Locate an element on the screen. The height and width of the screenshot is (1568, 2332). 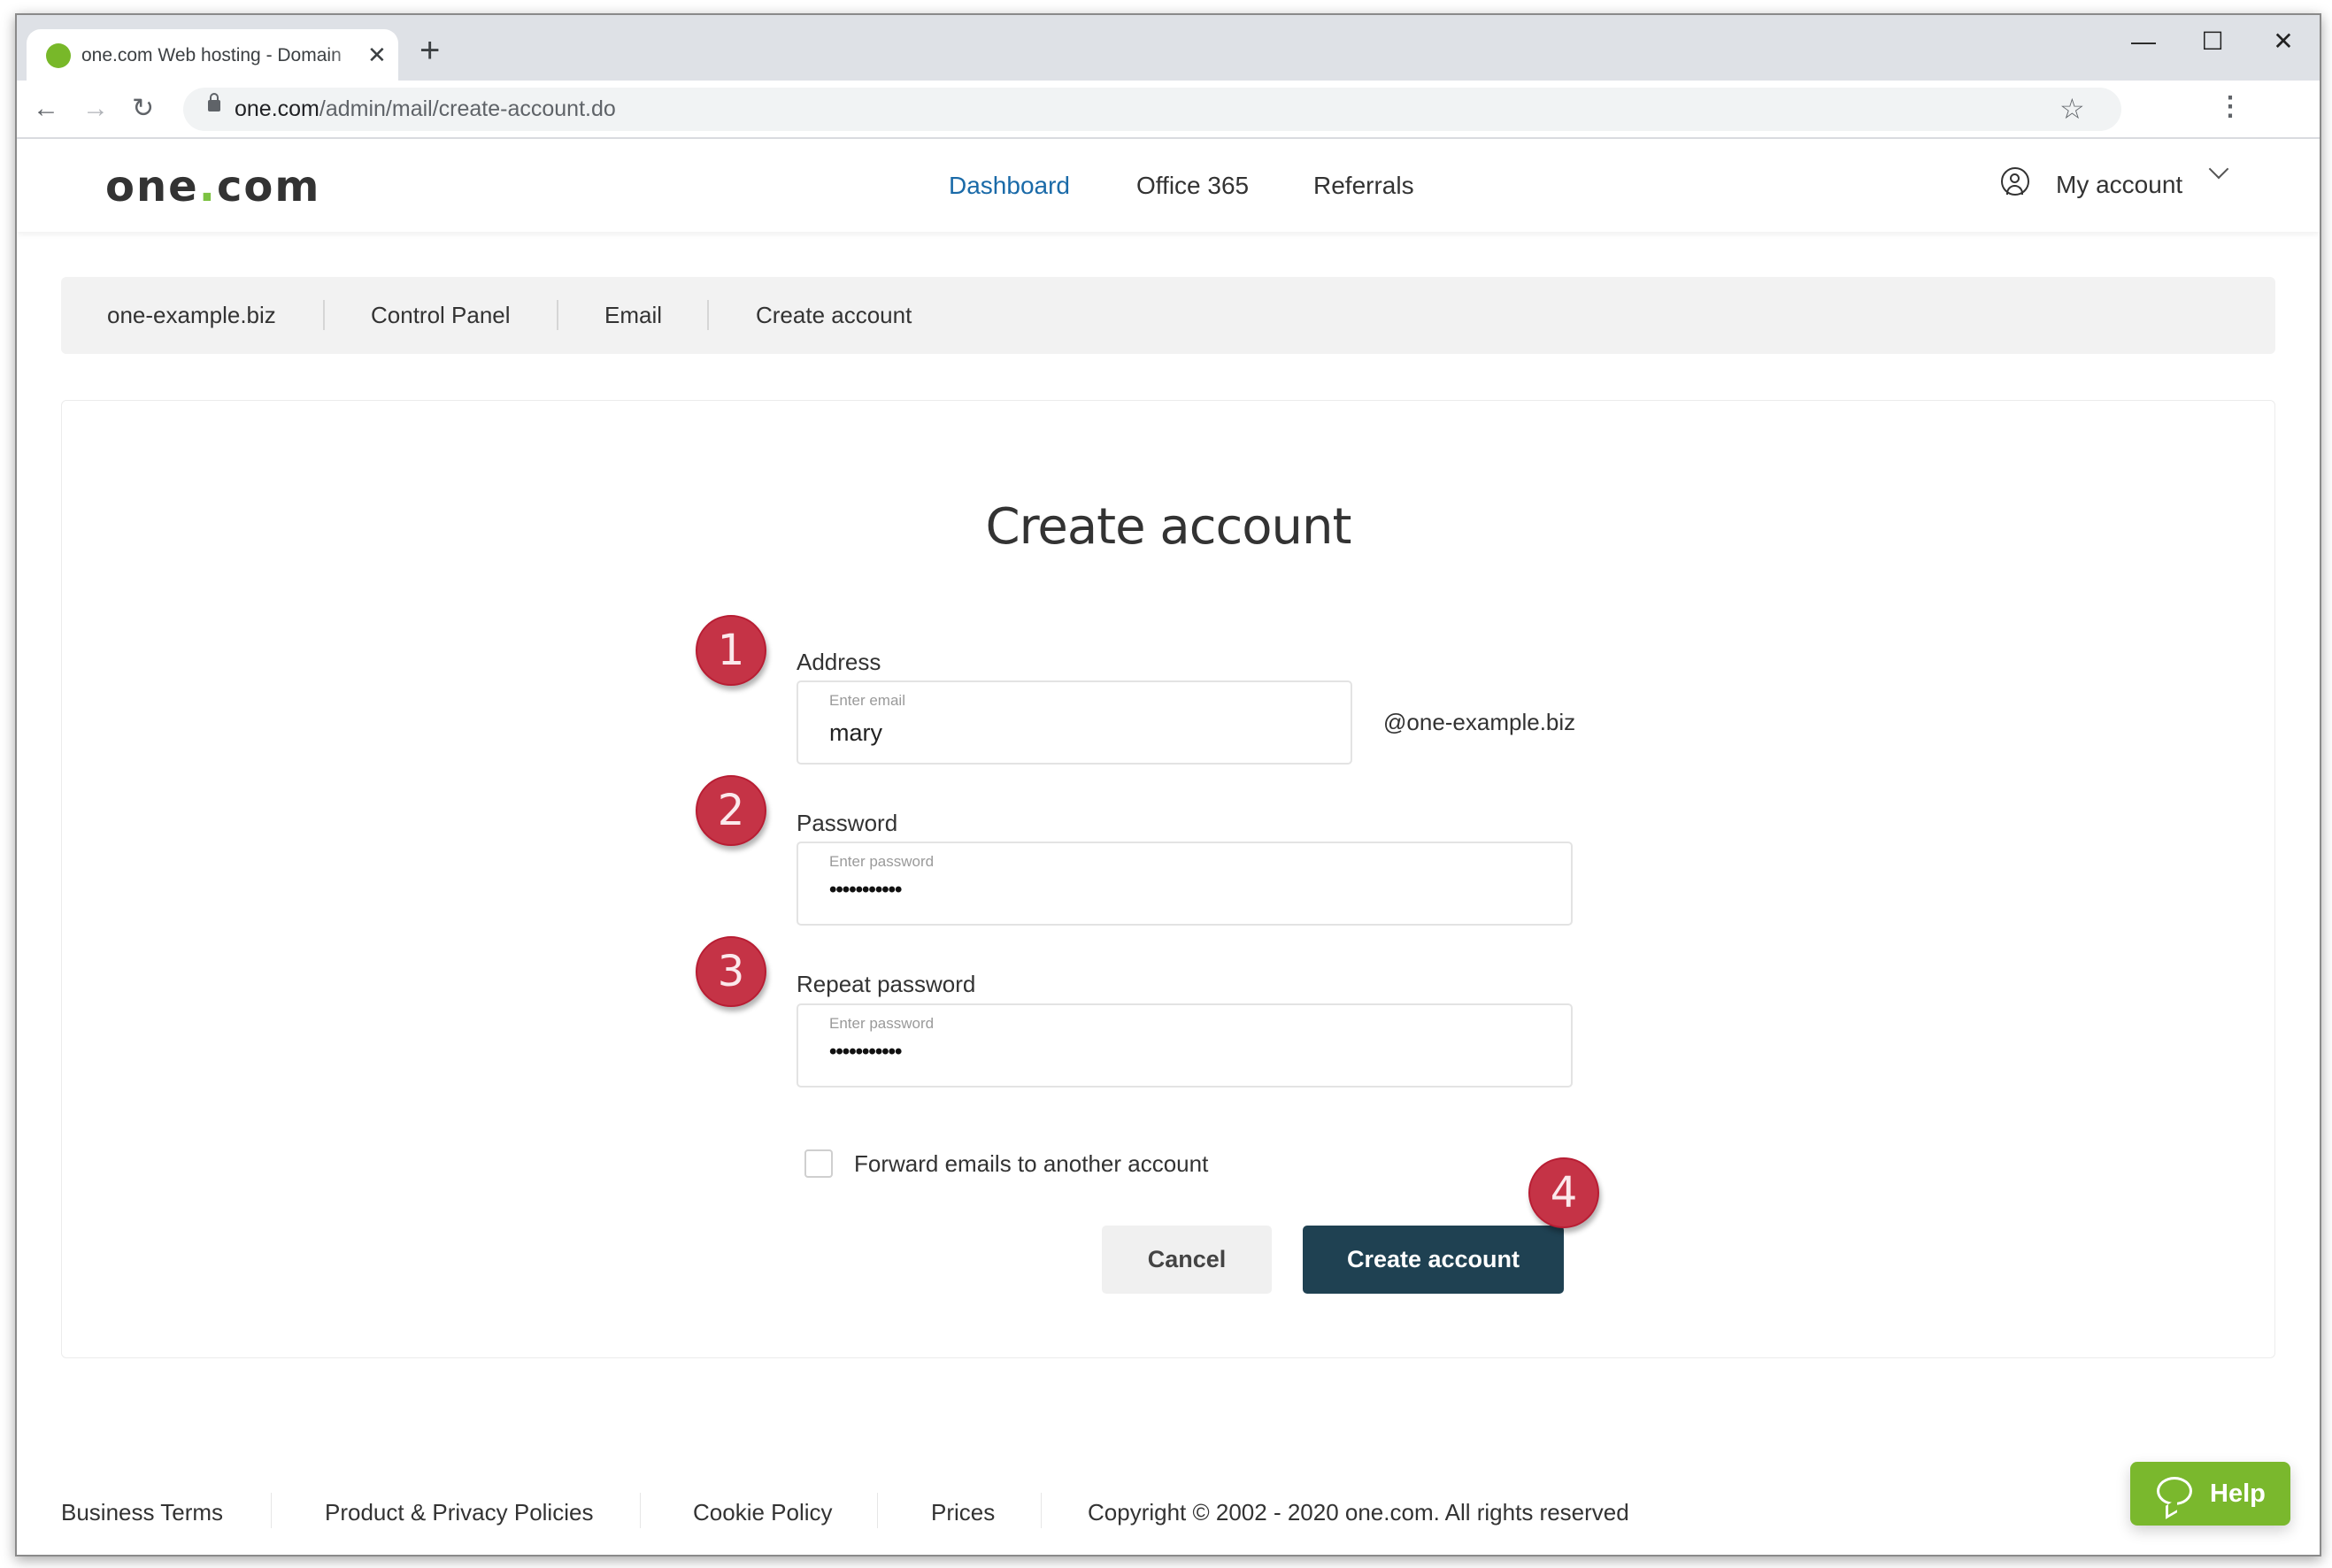
new-tab-button: + is located at coordinates (429, 50).